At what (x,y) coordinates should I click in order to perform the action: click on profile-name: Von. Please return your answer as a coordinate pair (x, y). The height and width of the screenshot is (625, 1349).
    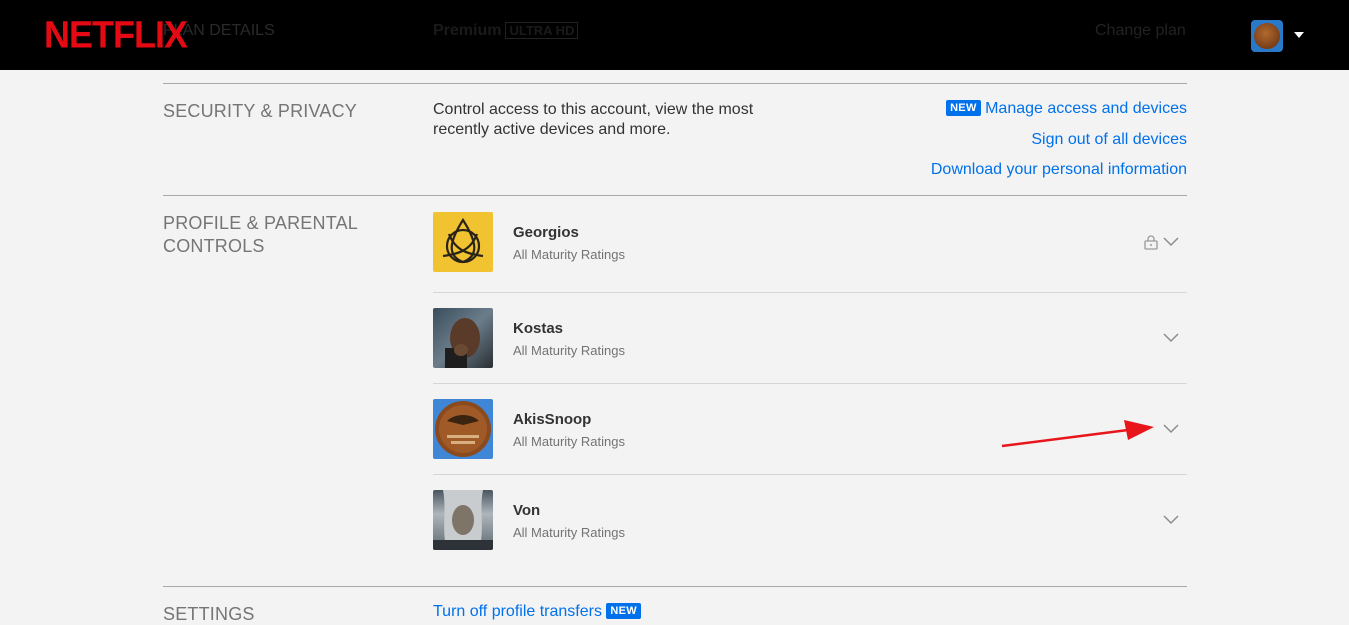
    Looking at the image, I should click on (527, 510).